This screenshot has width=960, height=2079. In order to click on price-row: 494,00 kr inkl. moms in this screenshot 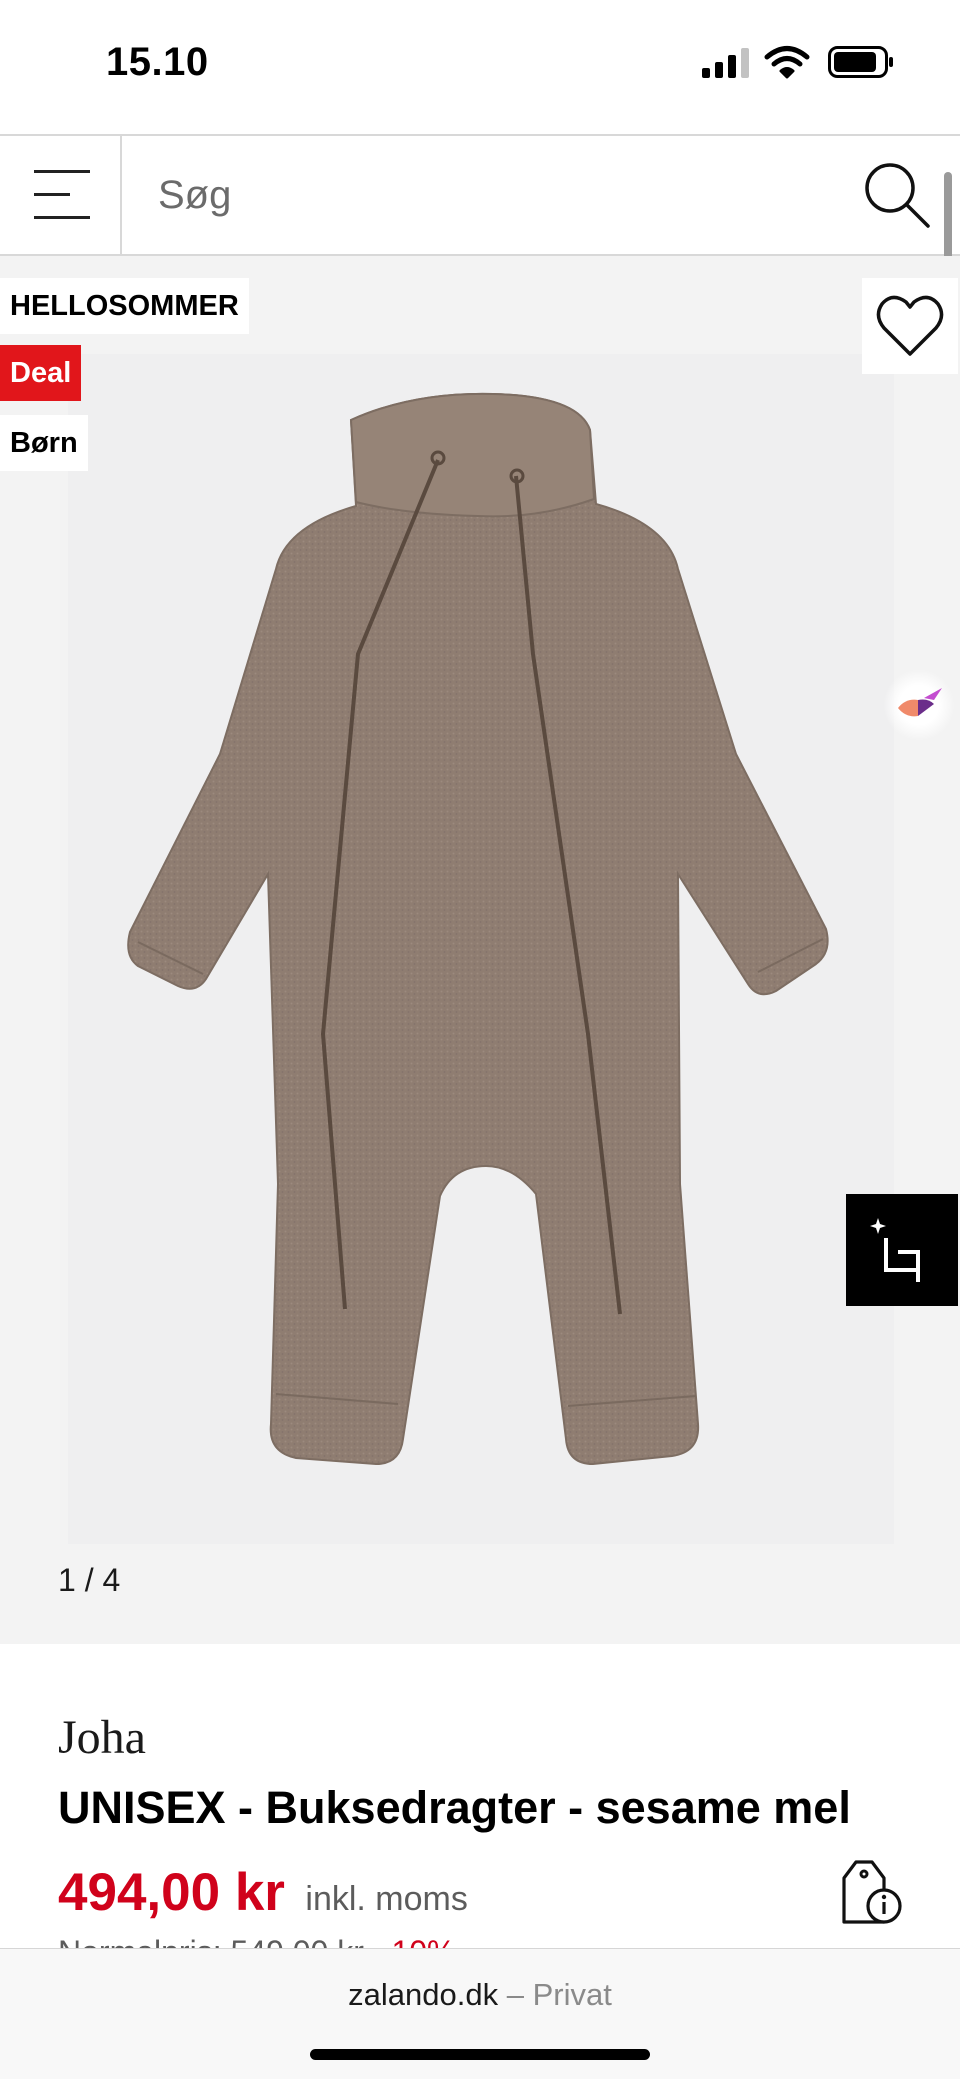, I will do `click(263, 1897)`.